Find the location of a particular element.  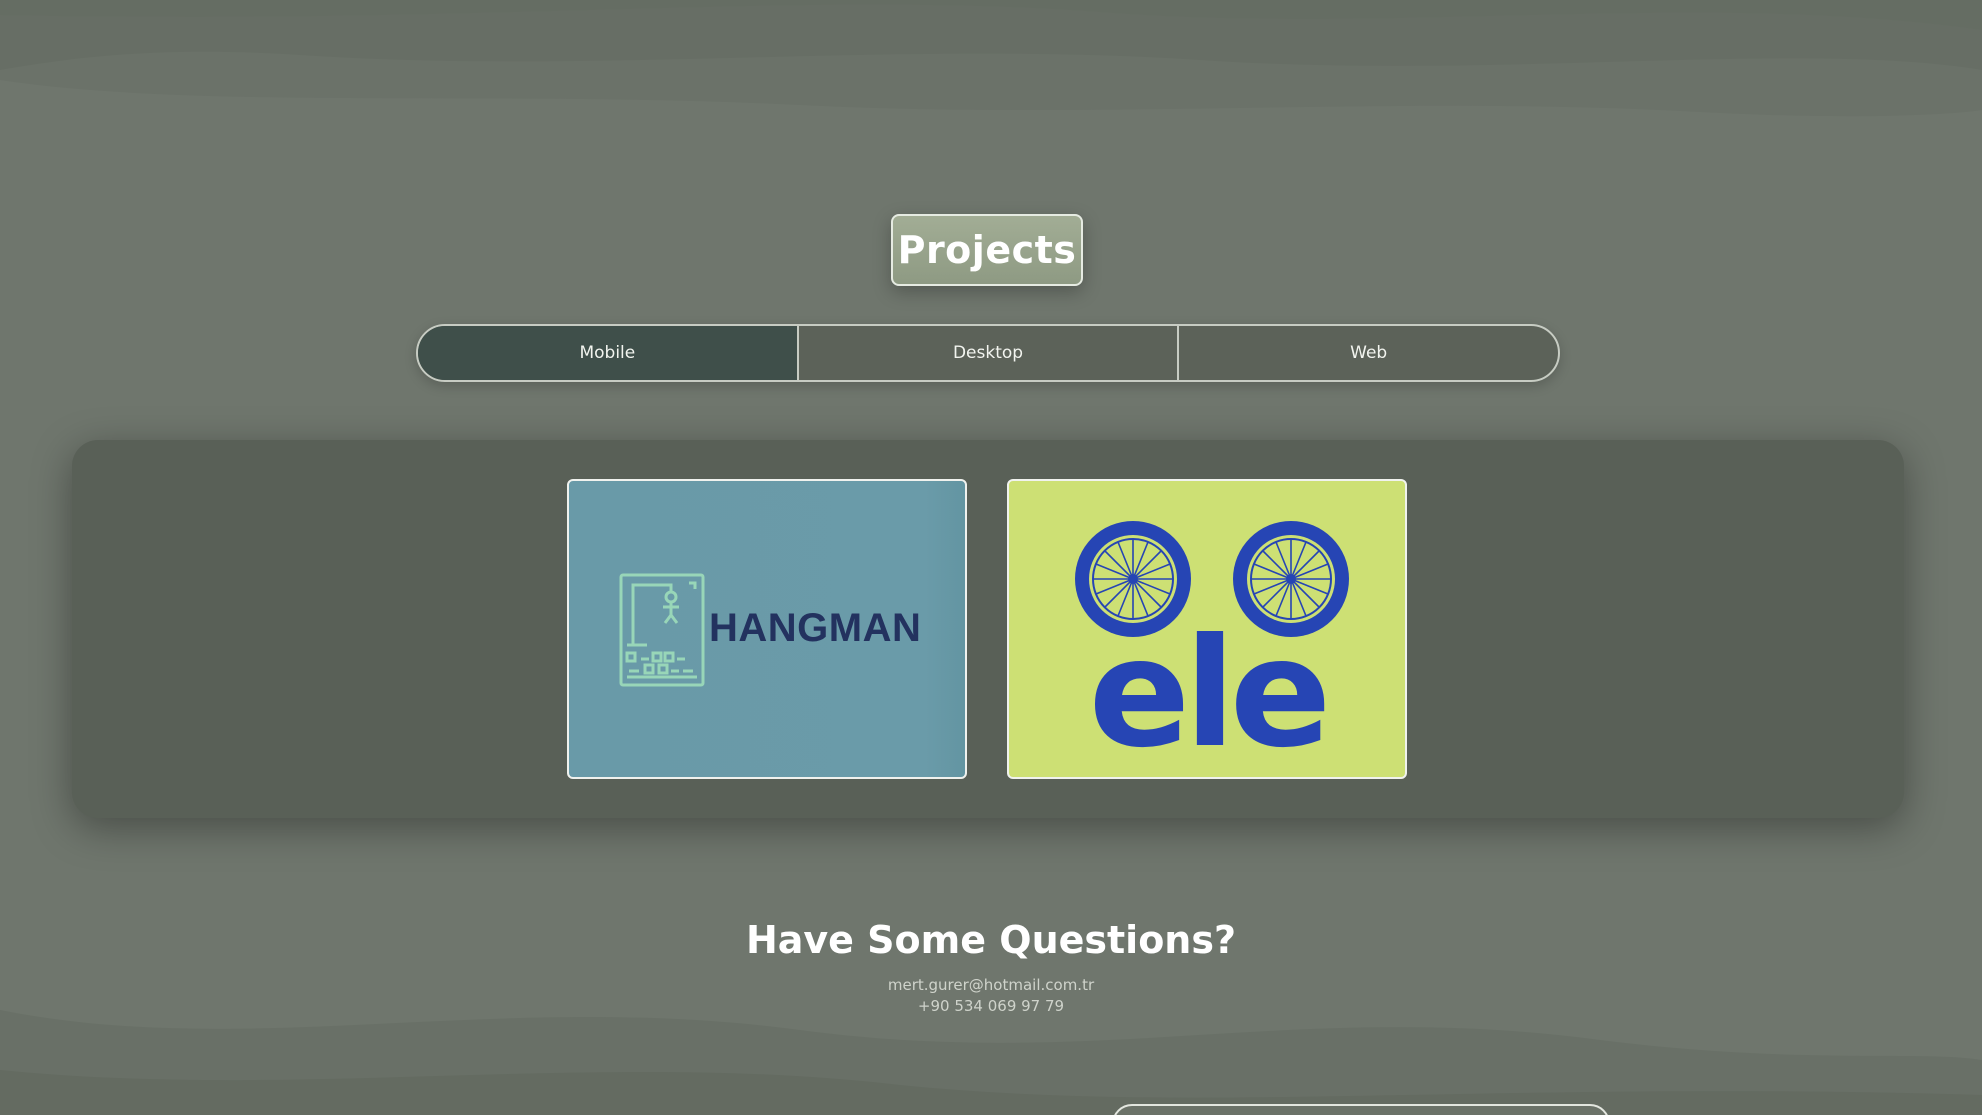

project-category-tabs: Mobile Desktop Web is located at coordinates (988, 353).